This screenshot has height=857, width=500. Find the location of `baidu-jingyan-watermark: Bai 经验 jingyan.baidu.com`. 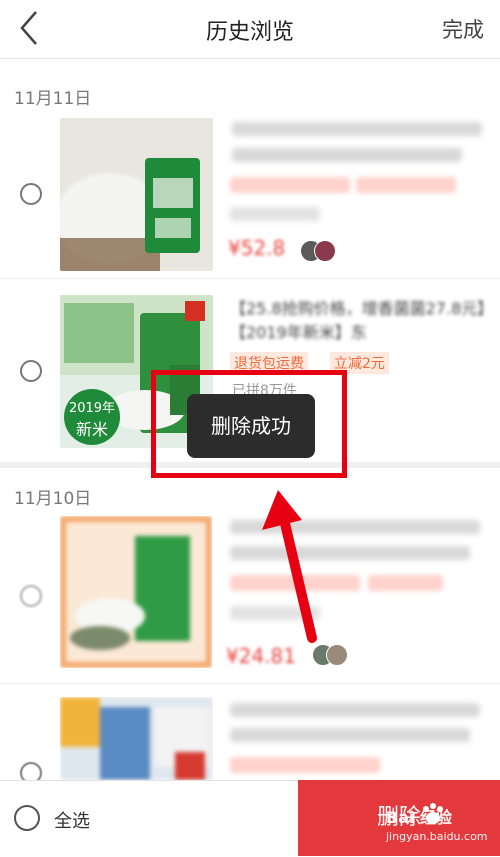

baidu-jingyan-watermark: Bai 经验 jingyan.baidu.com is located at coordinates (440, 825).